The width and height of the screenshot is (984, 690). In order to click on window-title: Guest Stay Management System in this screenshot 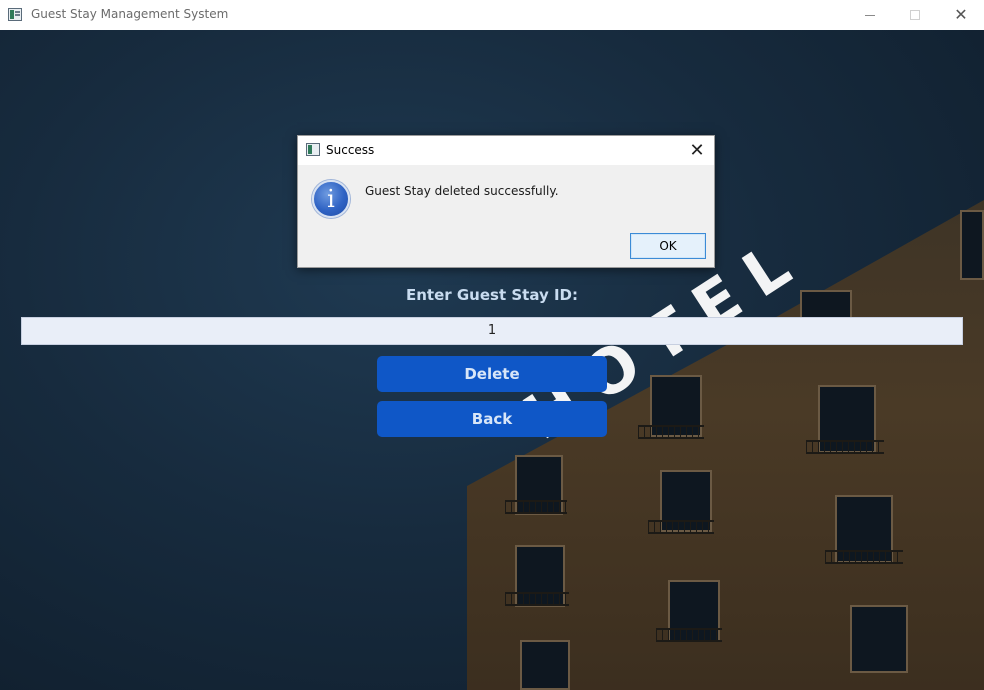, I will do `click(130, 14)`.